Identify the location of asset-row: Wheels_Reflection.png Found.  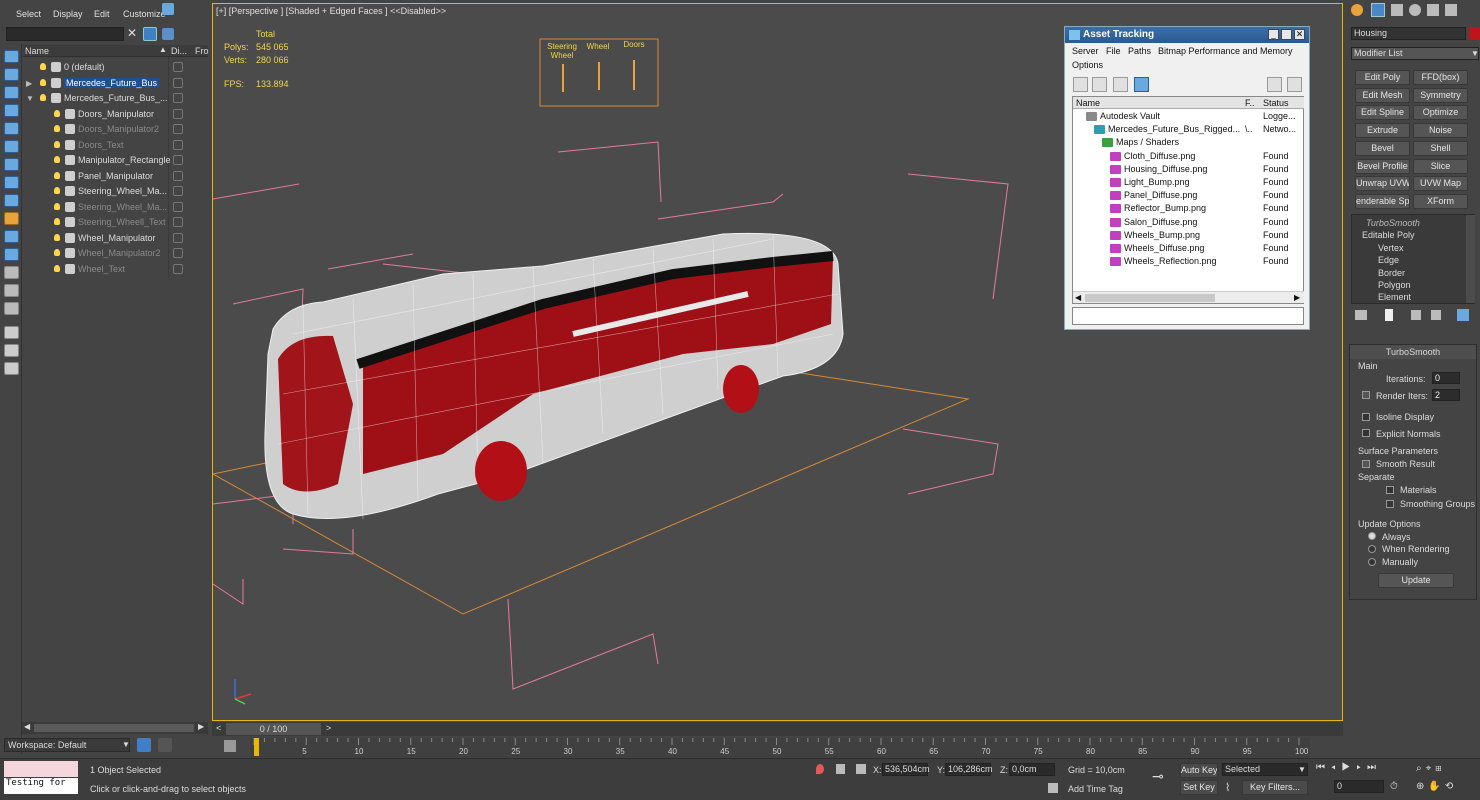
(1188, 261).